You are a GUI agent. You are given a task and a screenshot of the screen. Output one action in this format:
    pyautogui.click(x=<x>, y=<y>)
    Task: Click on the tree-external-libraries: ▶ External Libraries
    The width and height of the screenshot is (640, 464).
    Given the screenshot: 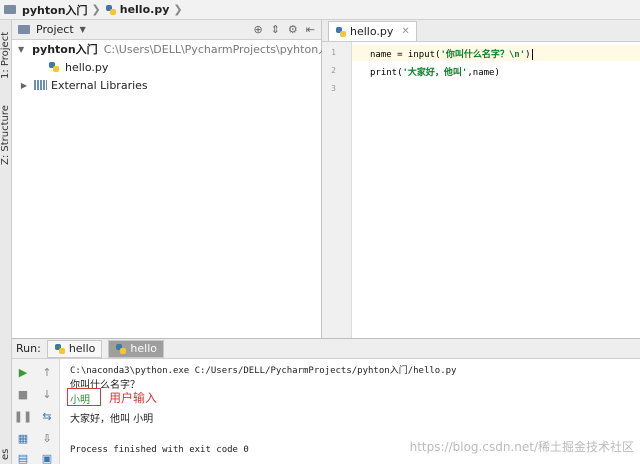 What is the action you would take?
    pyautogui.click(x=166, y=85)
    